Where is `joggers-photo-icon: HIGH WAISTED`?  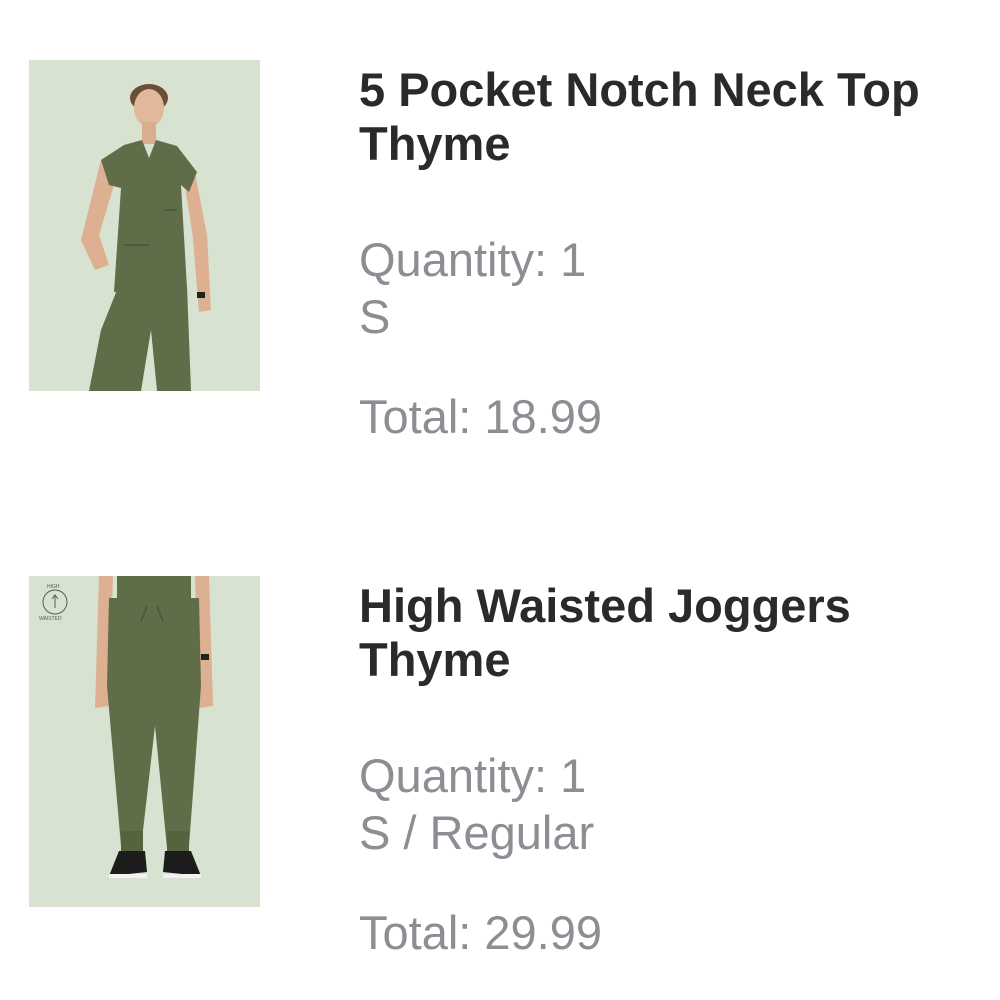 joggers-photo-icon: HIGH WAISTED is located at coordinates (144, 741).